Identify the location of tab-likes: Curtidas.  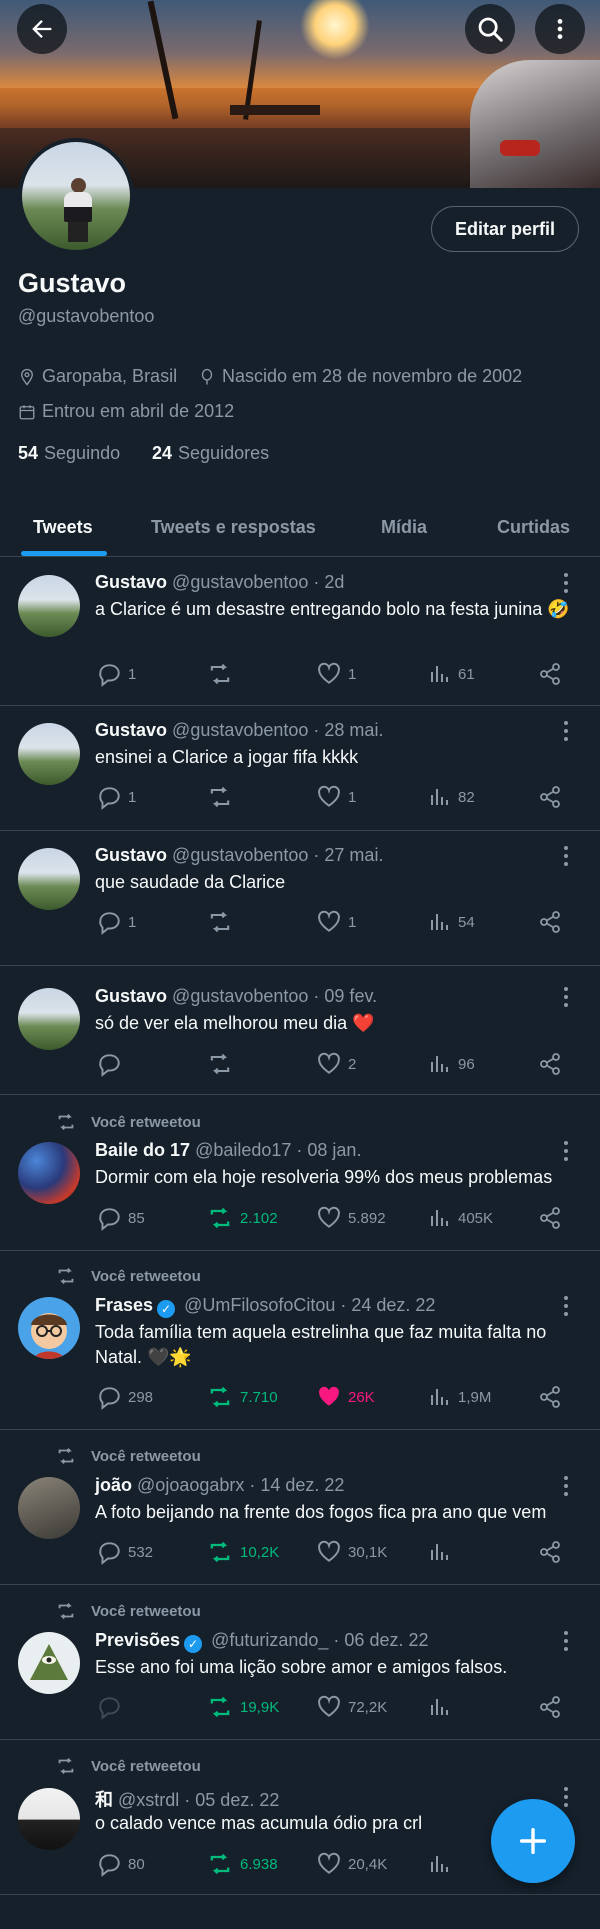
(533, 527).